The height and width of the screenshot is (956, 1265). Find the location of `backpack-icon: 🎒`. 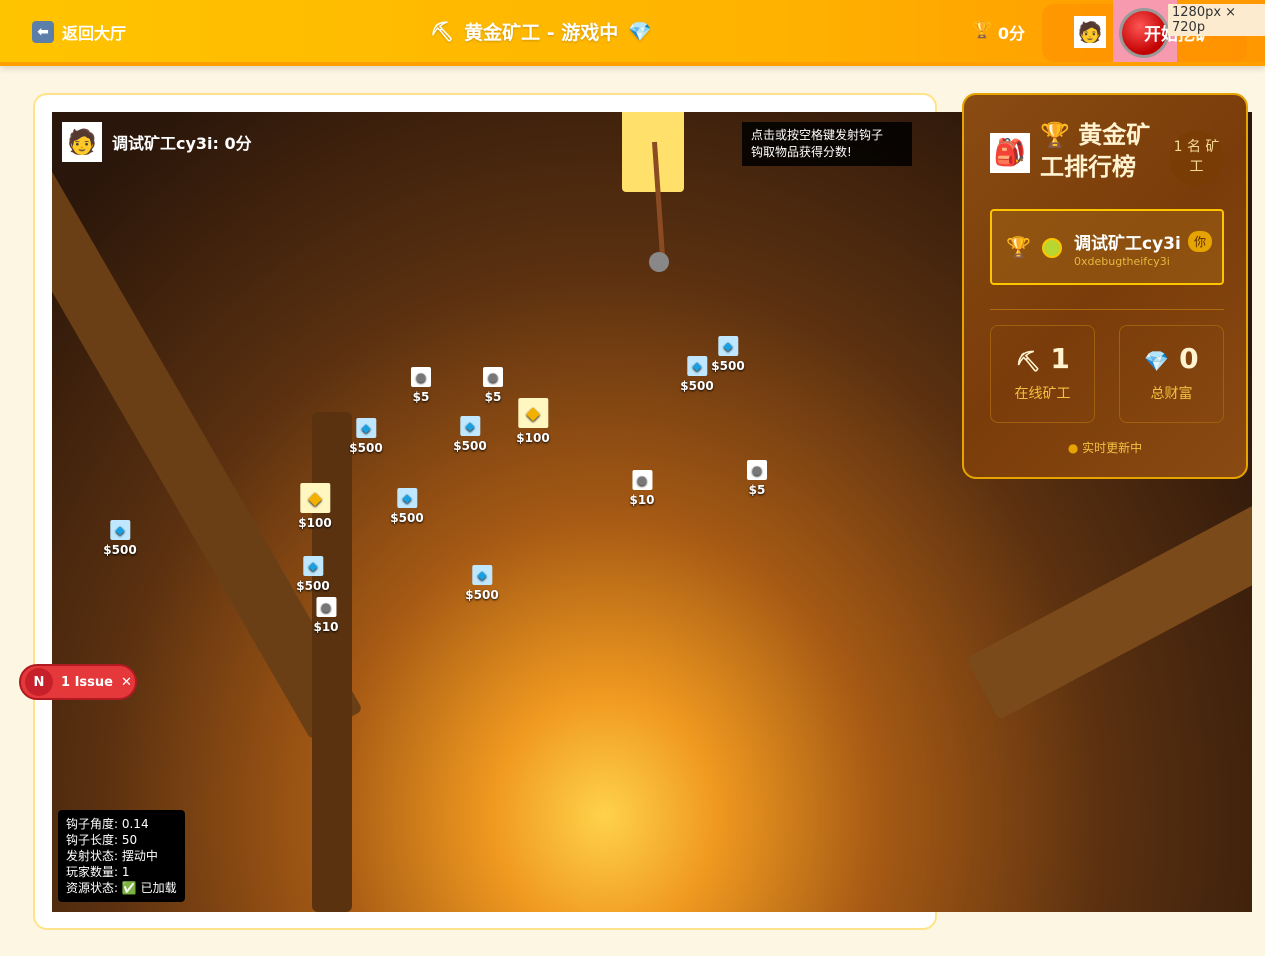

backpack-icon: 🎒 is located at coordinates (1010, 153).